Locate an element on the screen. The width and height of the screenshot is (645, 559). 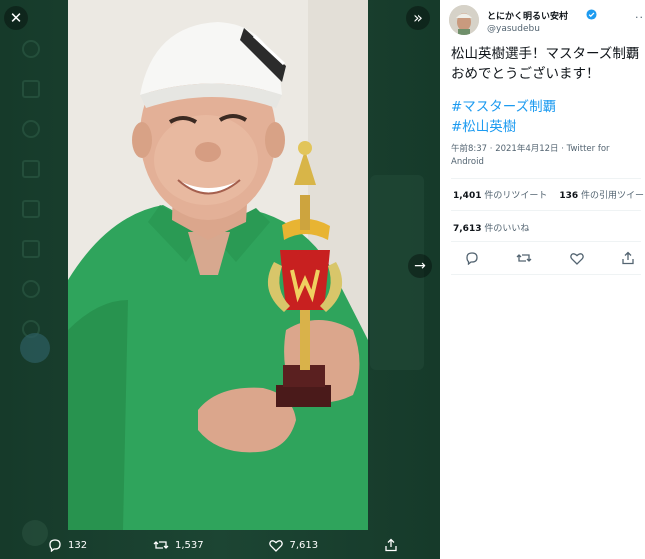
viewer-reply-button: 132 is located at coordinates (67, 545).